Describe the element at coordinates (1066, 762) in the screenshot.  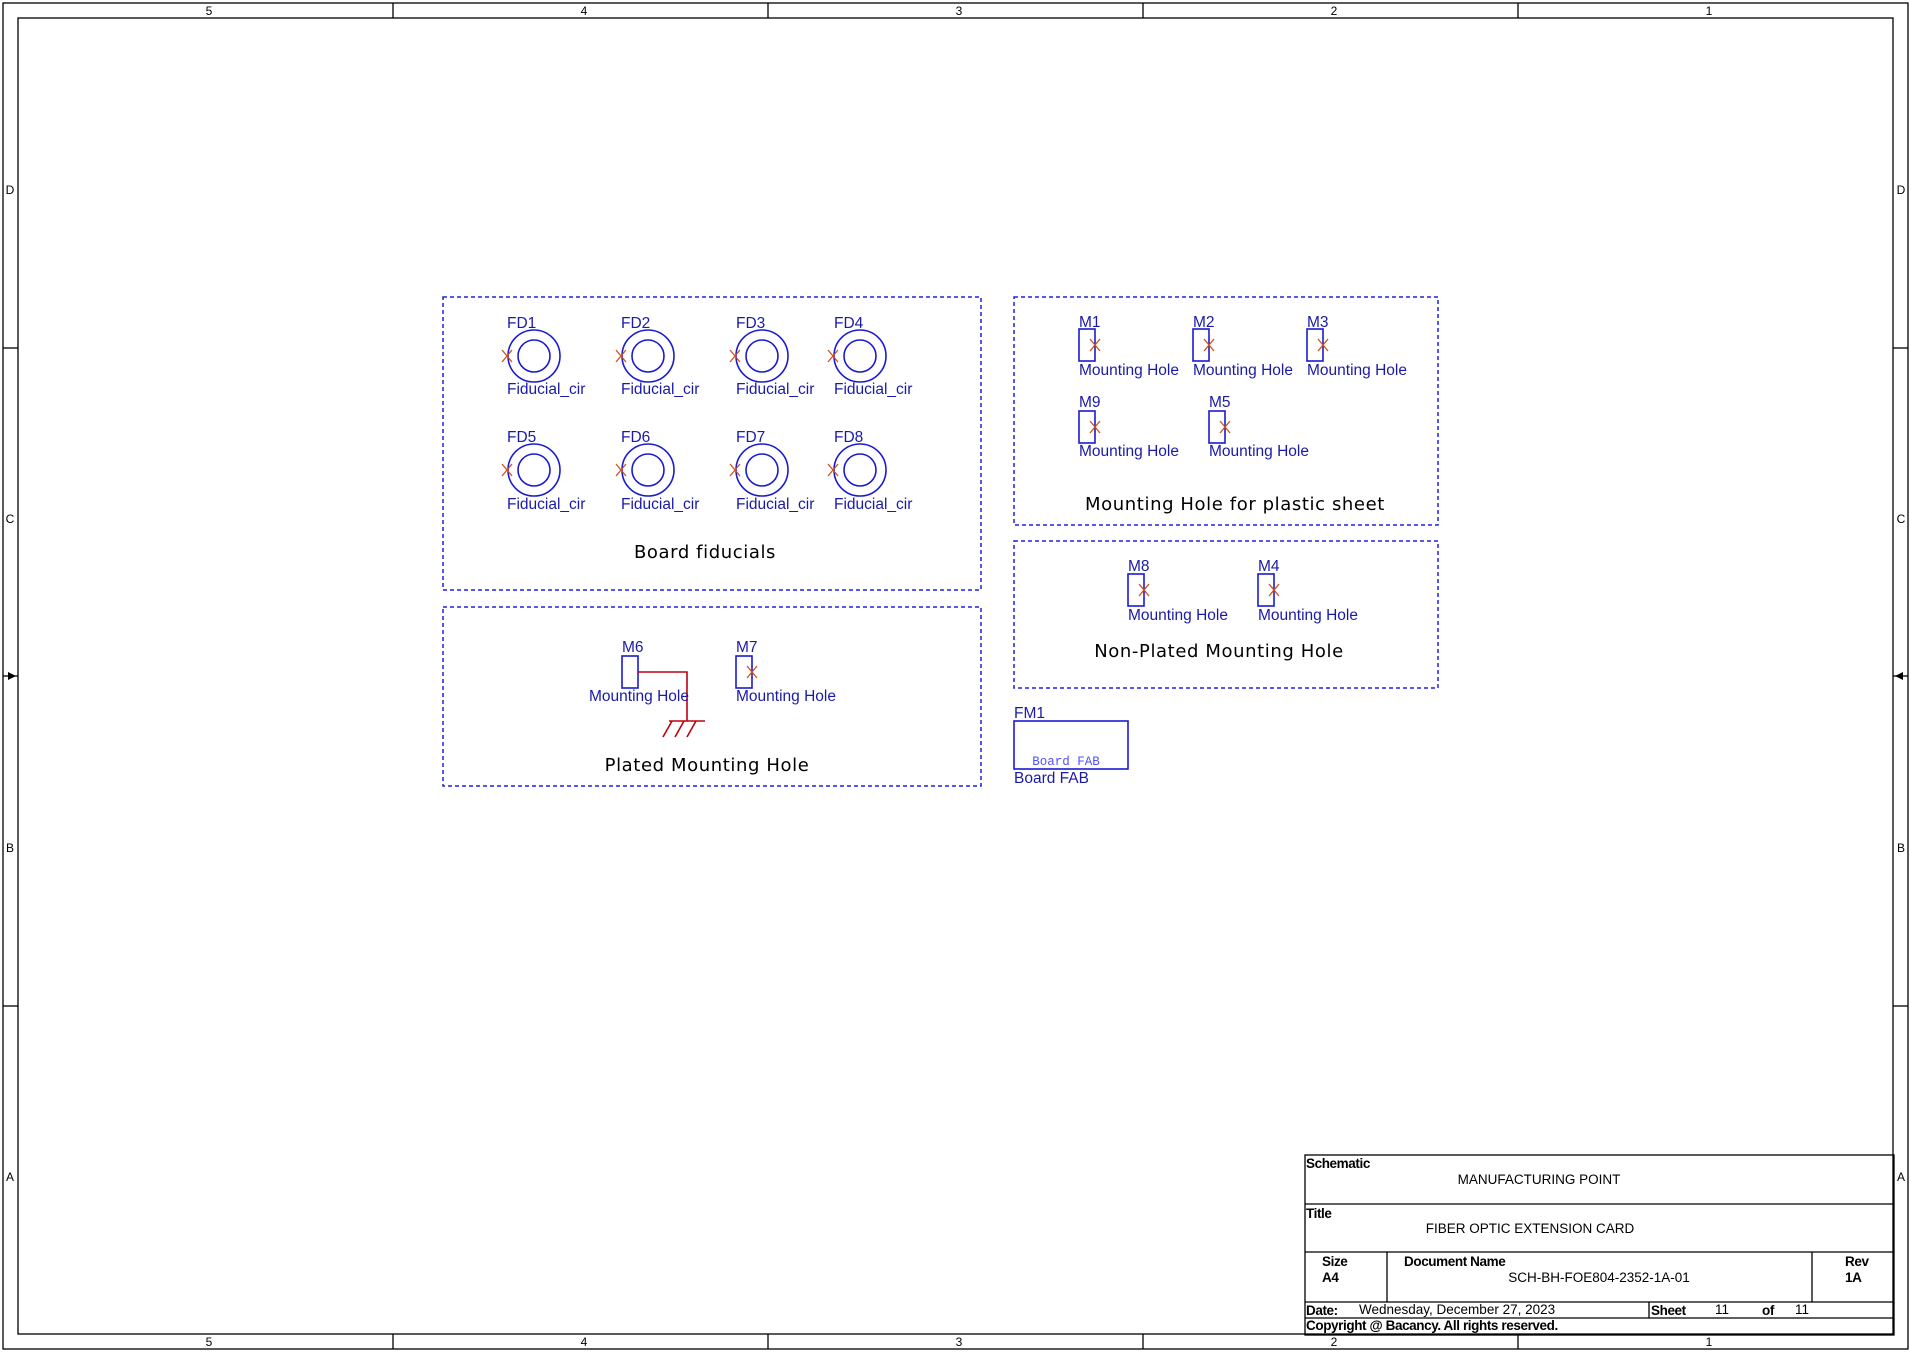
I see `fab-inner-text: Board FAB` at that location.